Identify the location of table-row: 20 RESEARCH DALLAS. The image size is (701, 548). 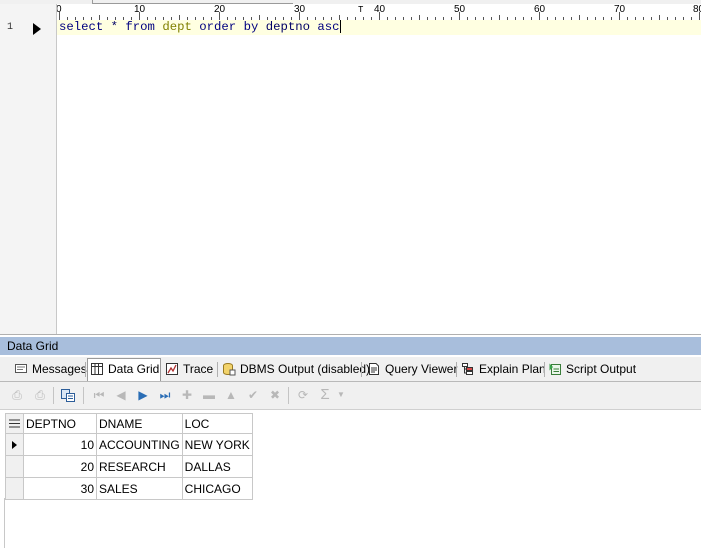
(129, 466).